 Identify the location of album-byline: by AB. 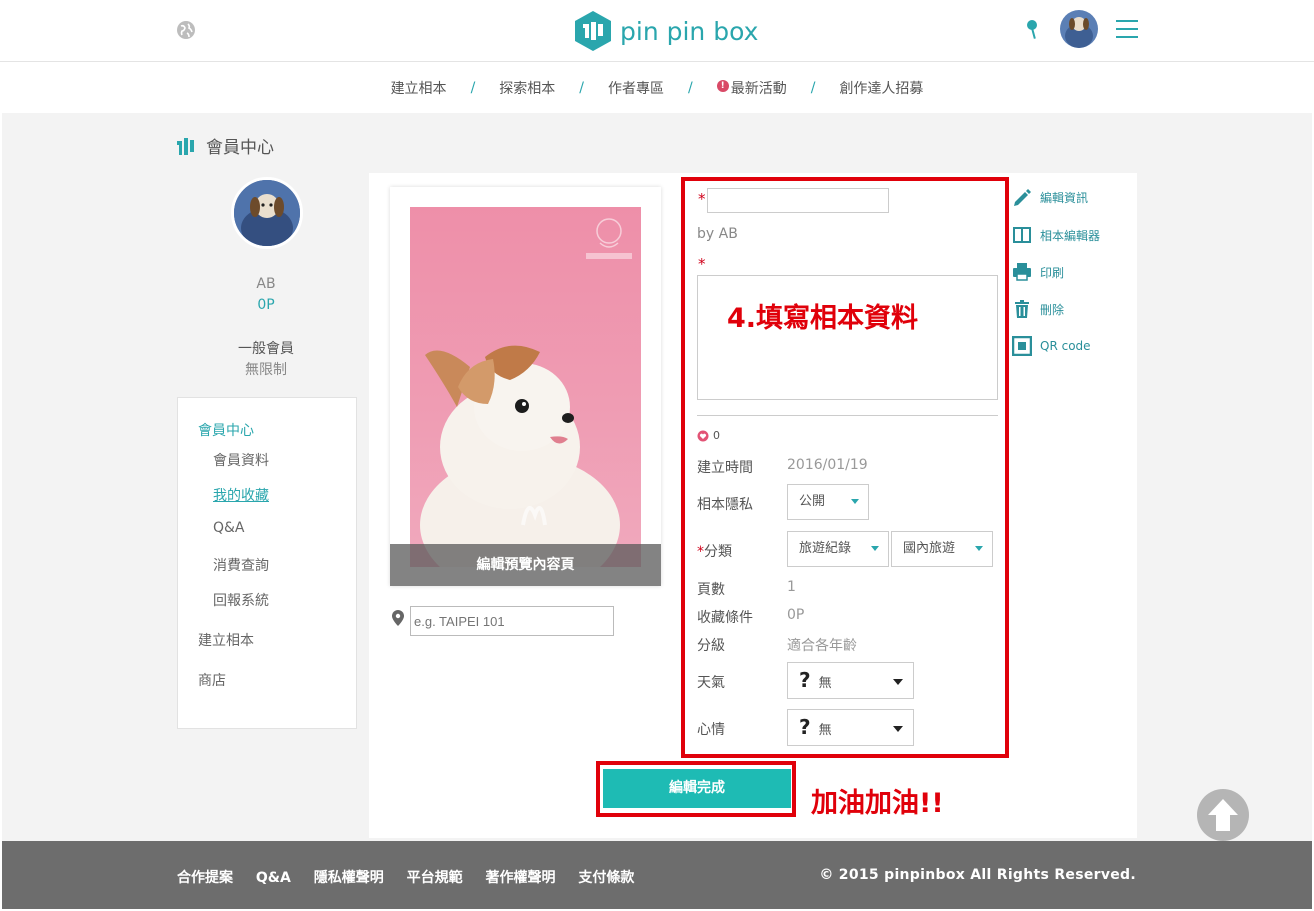
(717, 234).